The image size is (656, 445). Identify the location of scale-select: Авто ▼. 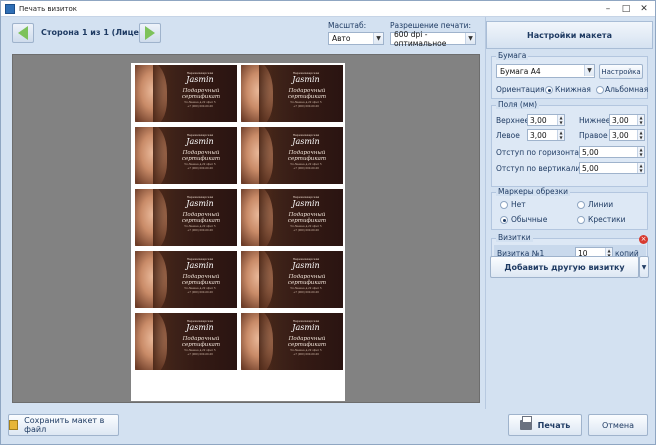
(356, 38).